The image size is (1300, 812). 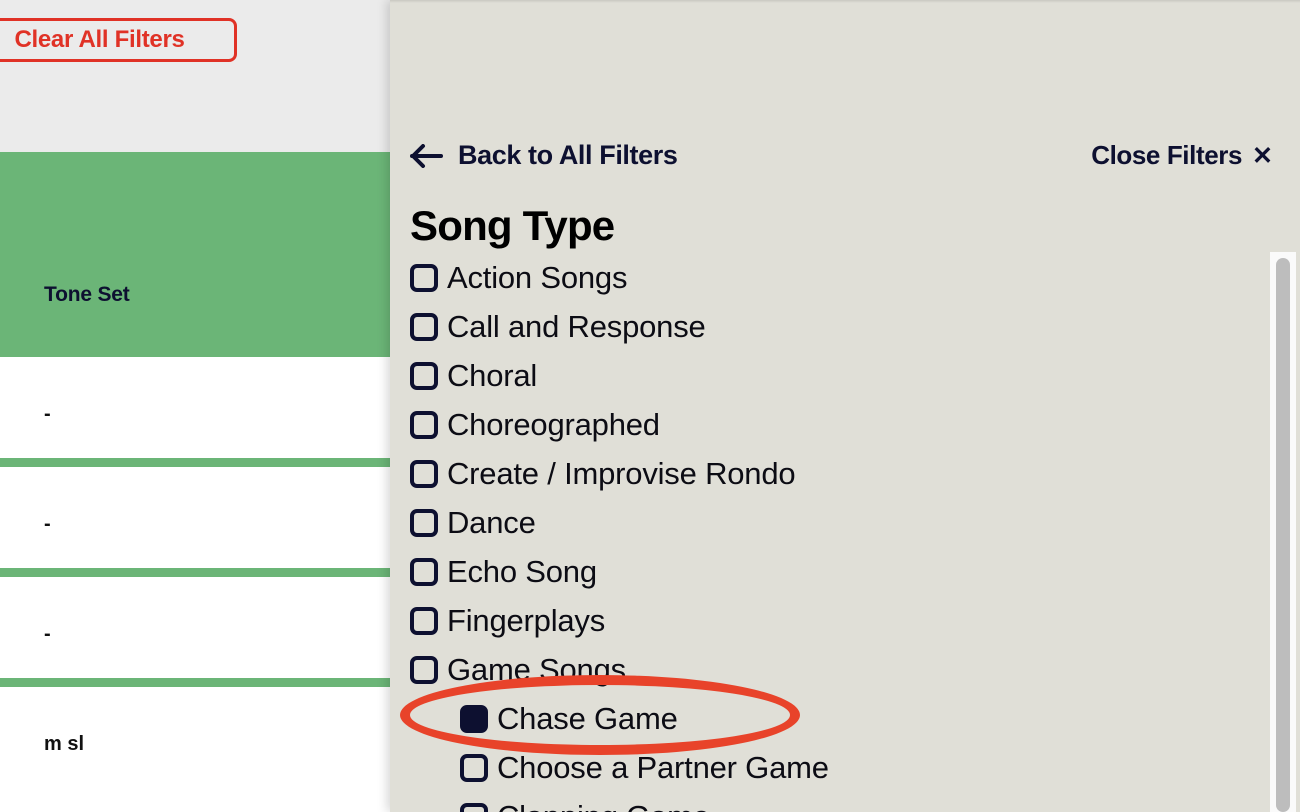 What do you see at coordinates (840, 277) in the screenshot?
I see `filter-option-row: Action Songs` at bounding box center [840, 277].